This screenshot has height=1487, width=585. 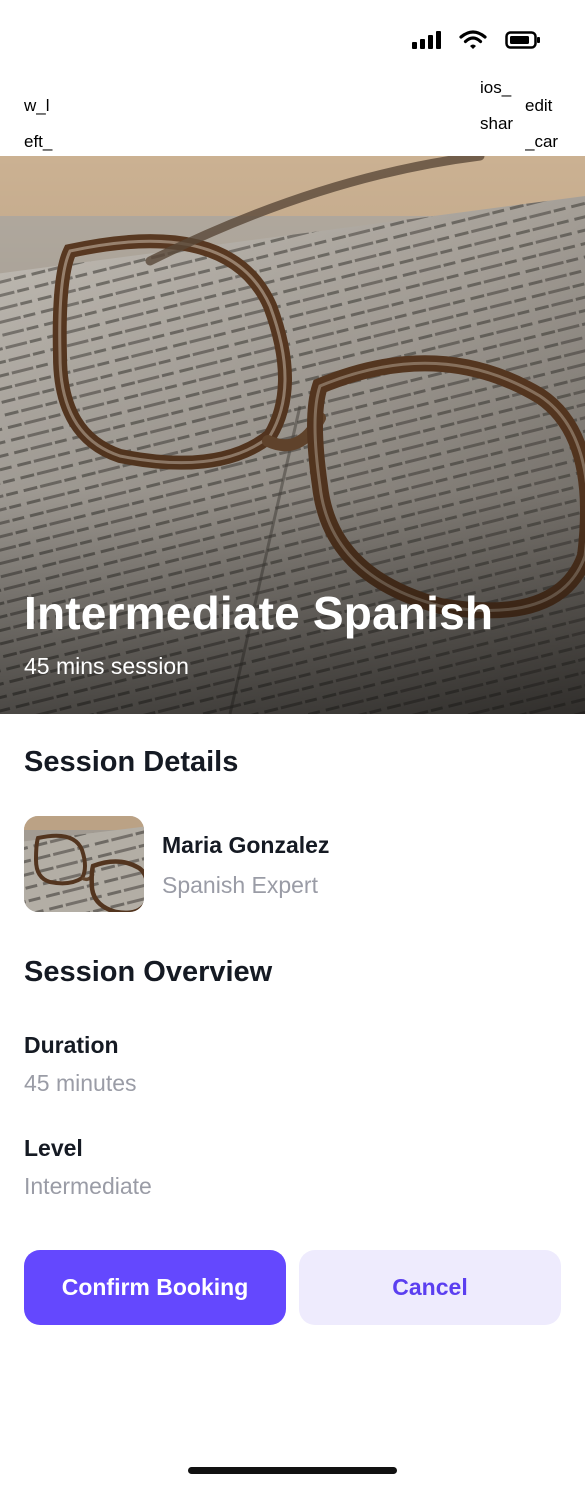 I want to click on battery-icon, so click(x=522, y=40).